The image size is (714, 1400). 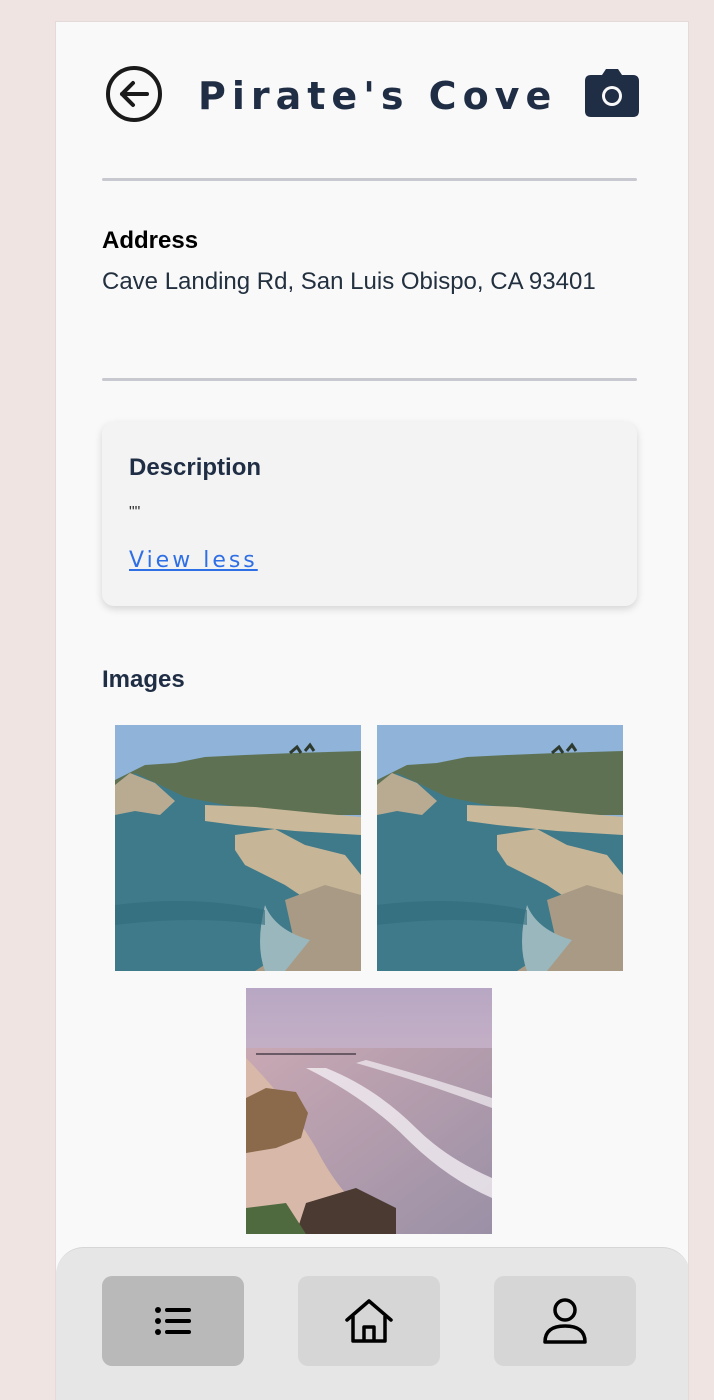 I want to click on user-icon, so click(x=565, y=1321).